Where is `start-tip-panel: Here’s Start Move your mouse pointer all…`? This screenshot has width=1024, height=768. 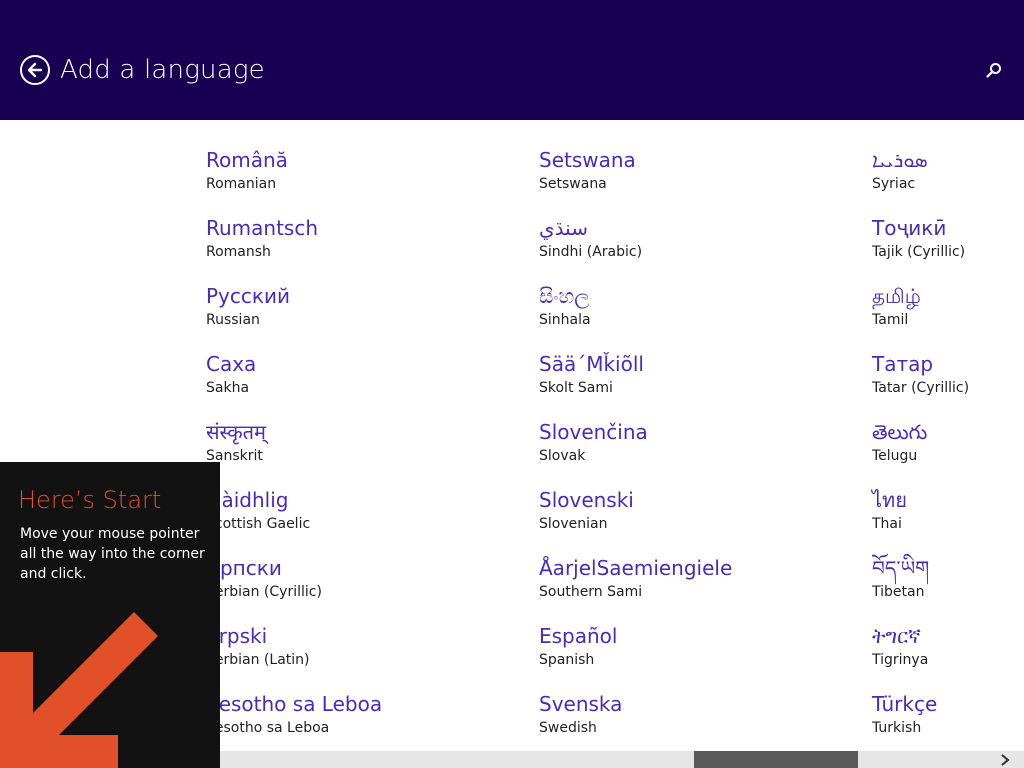 start-tip-panel: Here’s Start Move your mouse pointer all… is located at coordinates (110, 615).